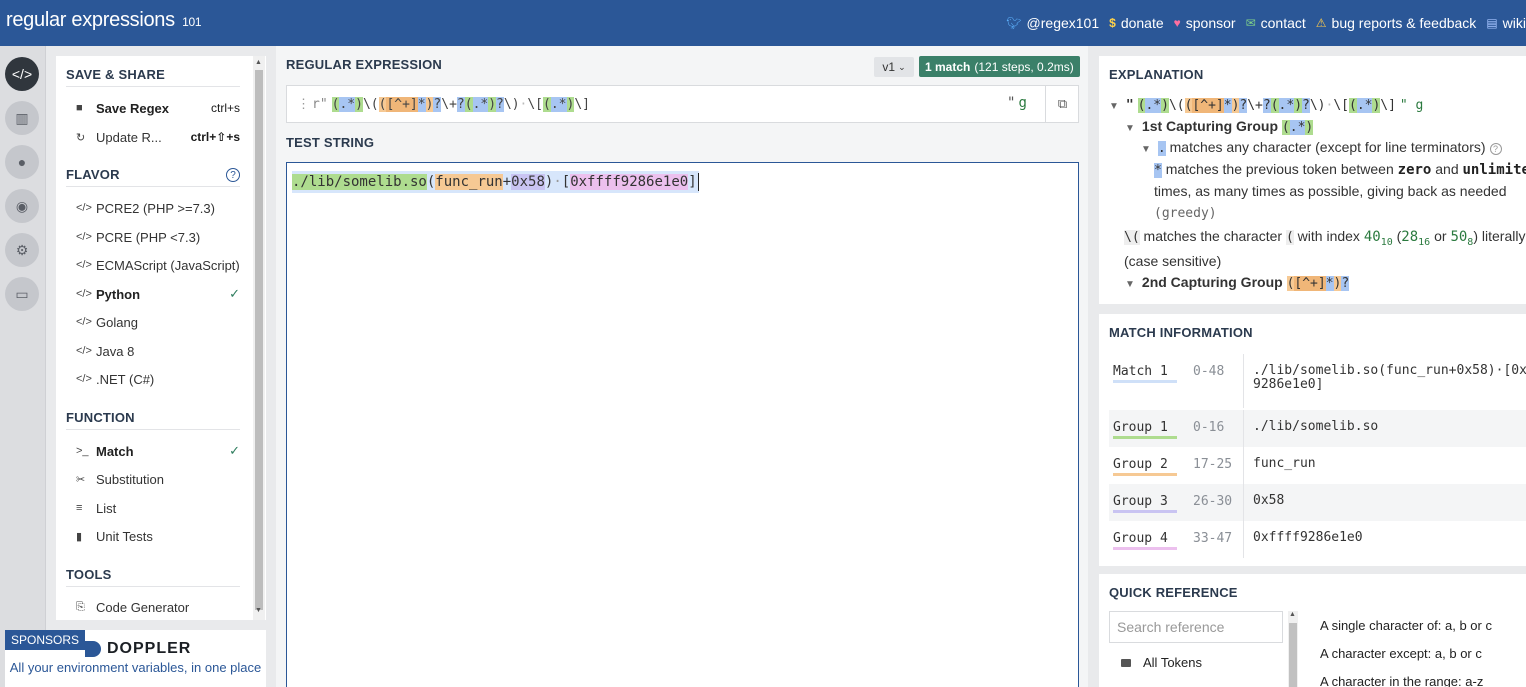 This screenshot has height=687, width=1526. Describe the element at coordinates (1440, 236) in the screenshot. I see `paren-or: or` at that location.